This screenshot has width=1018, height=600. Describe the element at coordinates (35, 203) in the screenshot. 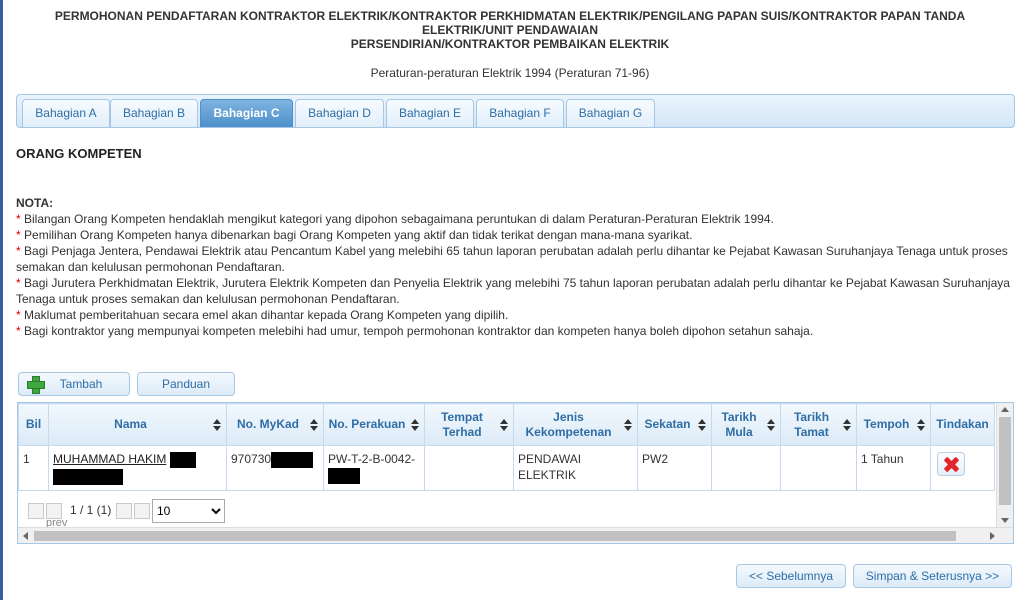

I see `notes-title: NOTA:` at that location.